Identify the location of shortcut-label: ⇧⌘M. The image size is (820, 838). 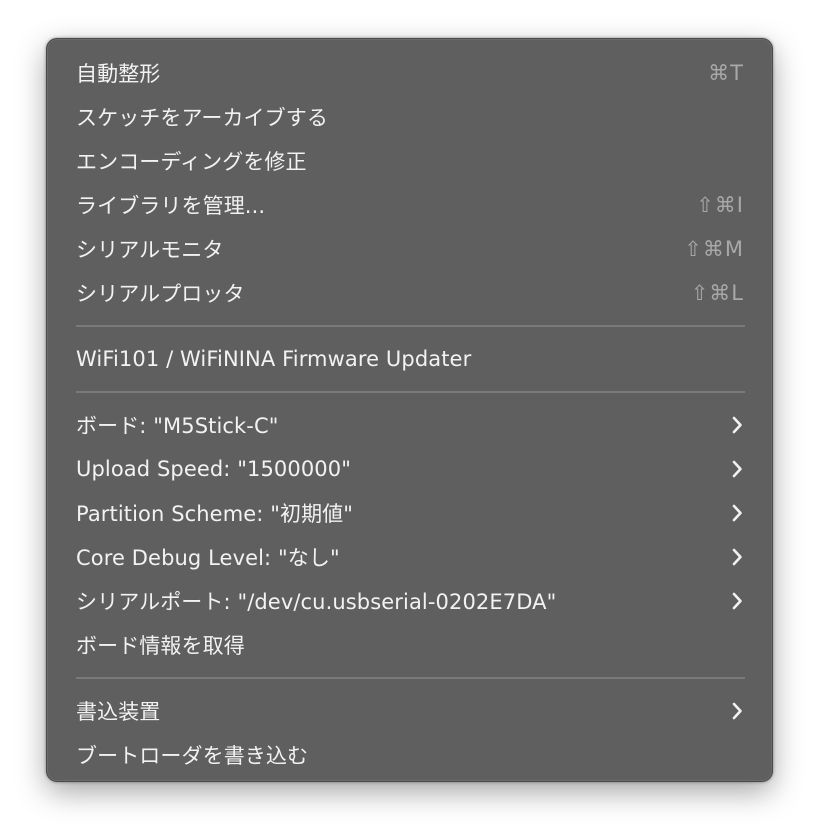
(714, 249).